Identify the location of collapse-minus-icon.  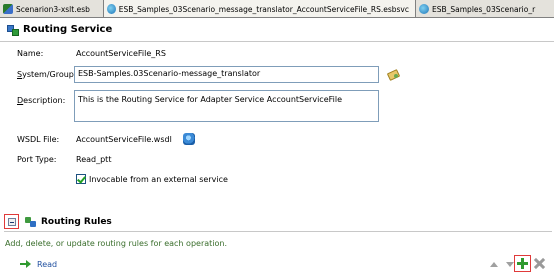
(11, 221).